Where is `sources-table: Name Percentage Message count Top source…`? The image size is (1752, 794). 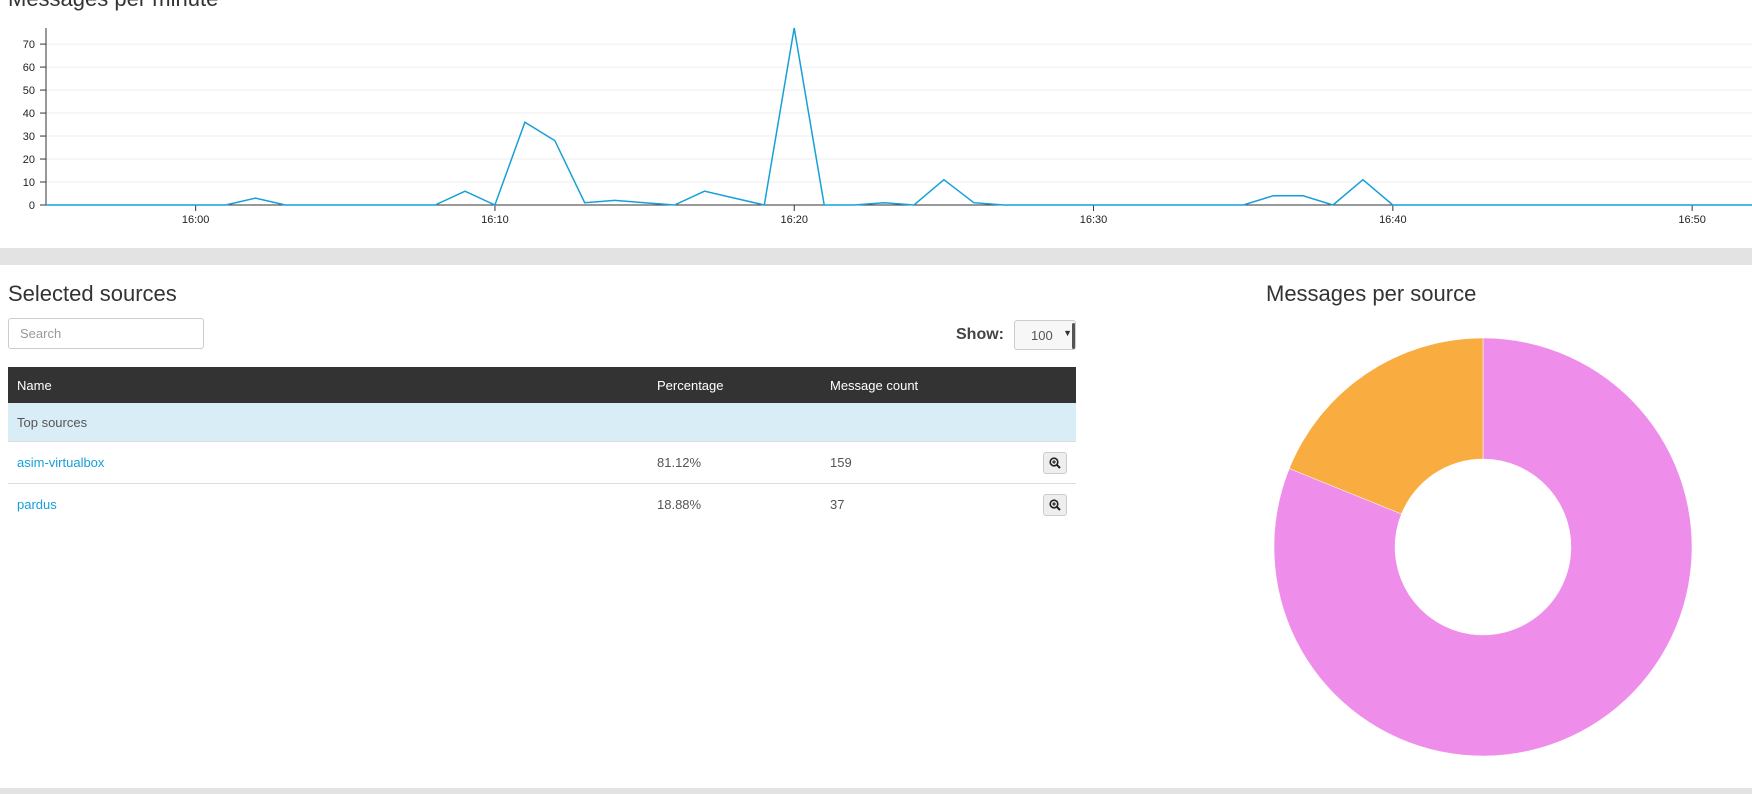 sources-table: Name Percentage Message count Top source… is located at coordinates (542, 446).